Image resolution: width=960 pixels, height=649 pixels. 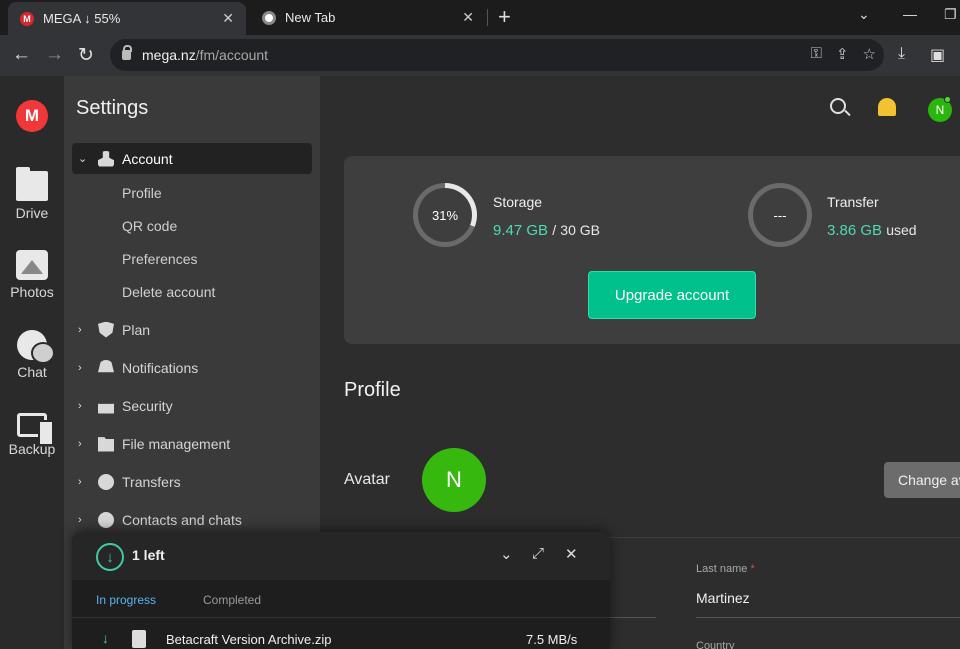 What do you see at coordinates (148, 555) in the screenshot?
I see `transfers-remaining: 1 left` at bounding box center [148, 555].